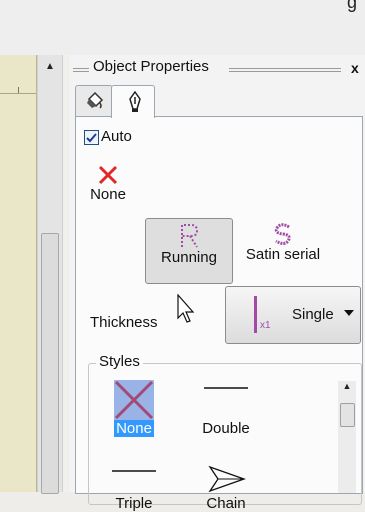  I want to click on checkmark-icon, so click(91, 138).